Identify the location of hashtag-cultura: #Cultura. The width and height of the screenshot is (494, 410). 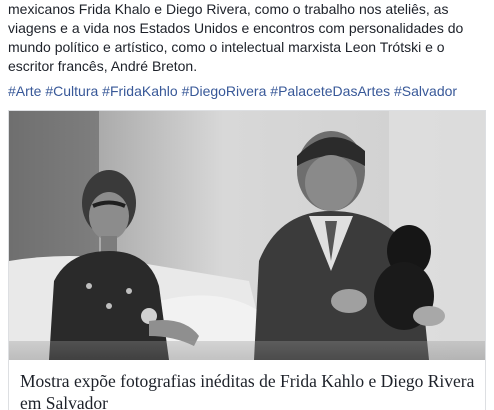
(71, 91).